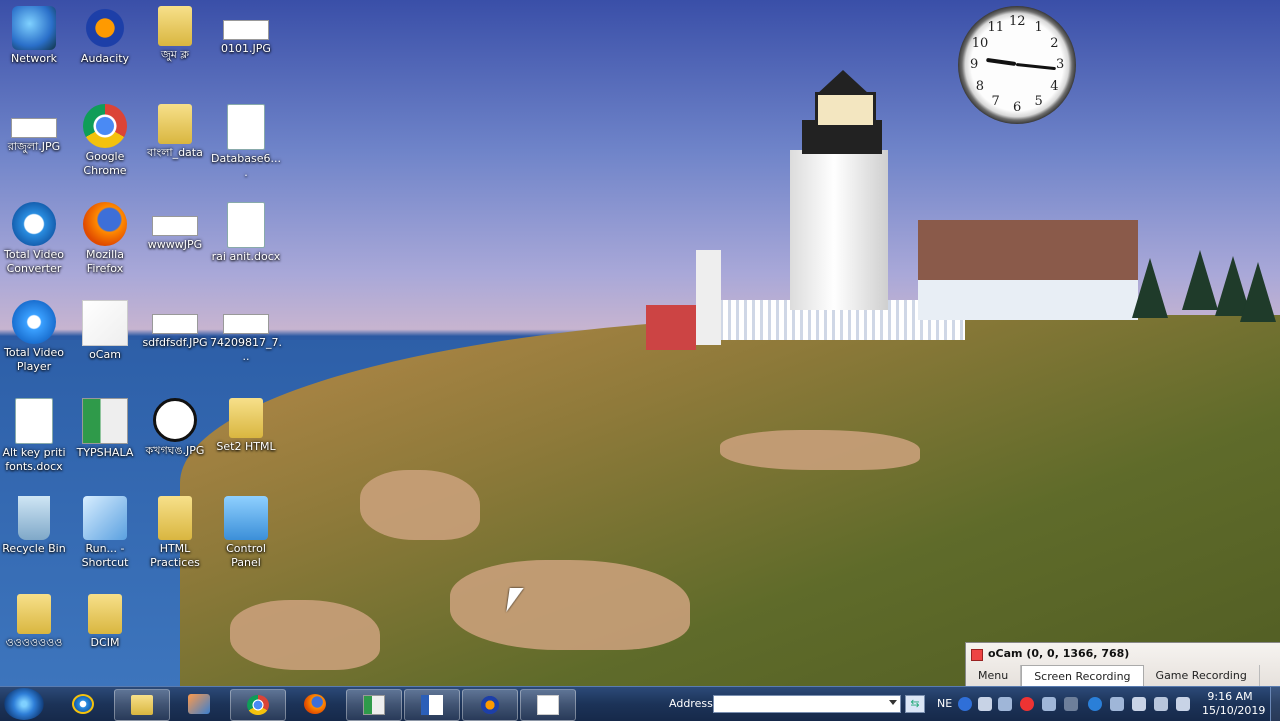 The image size is (1280, 721). Describe the element at coordinates (175, 342) in the screenshot. I see `desktop-icon-label: sdfdfsdf.JPG` at that location.